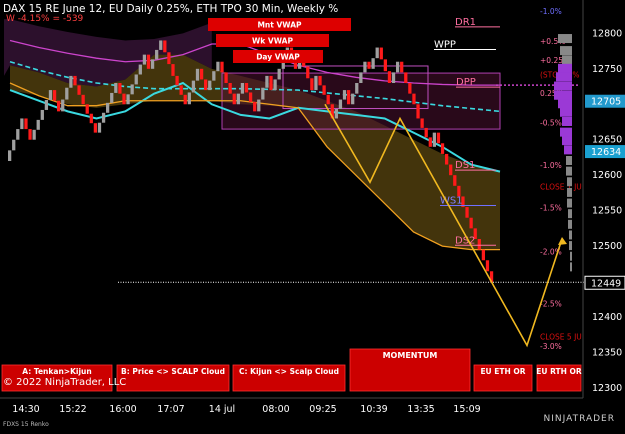 The height and width of the screenshot is (434, 625). What do you see at coordinates (275, 409) in the screenshot?
I see `x-tick-label: 08:00` at bounding box center [275, 409].